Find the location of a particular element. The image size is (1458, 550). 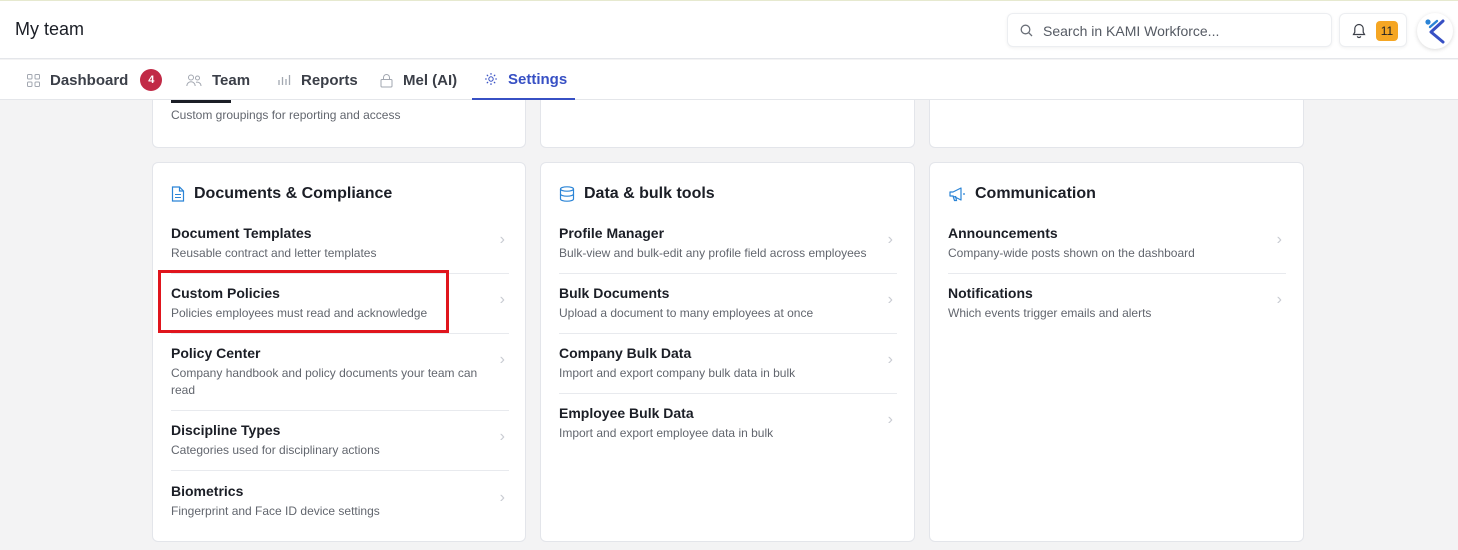

communication-title-text: Communication is located at coordinates (1035, 193).